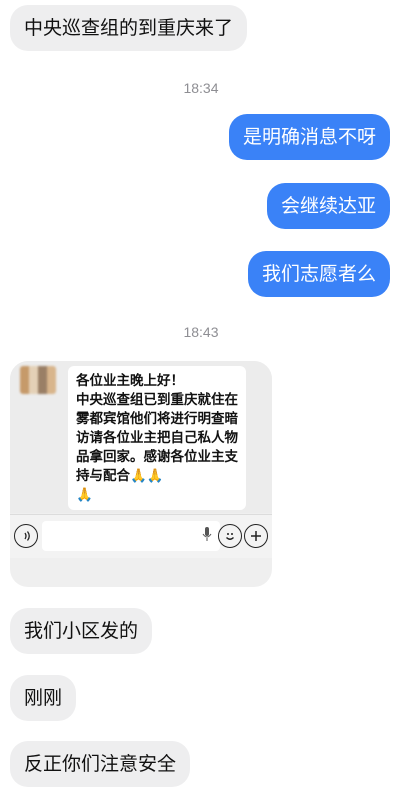 The image size is (402, 800). I want to click on screenshot-input-toolbar, so click(141, 536).